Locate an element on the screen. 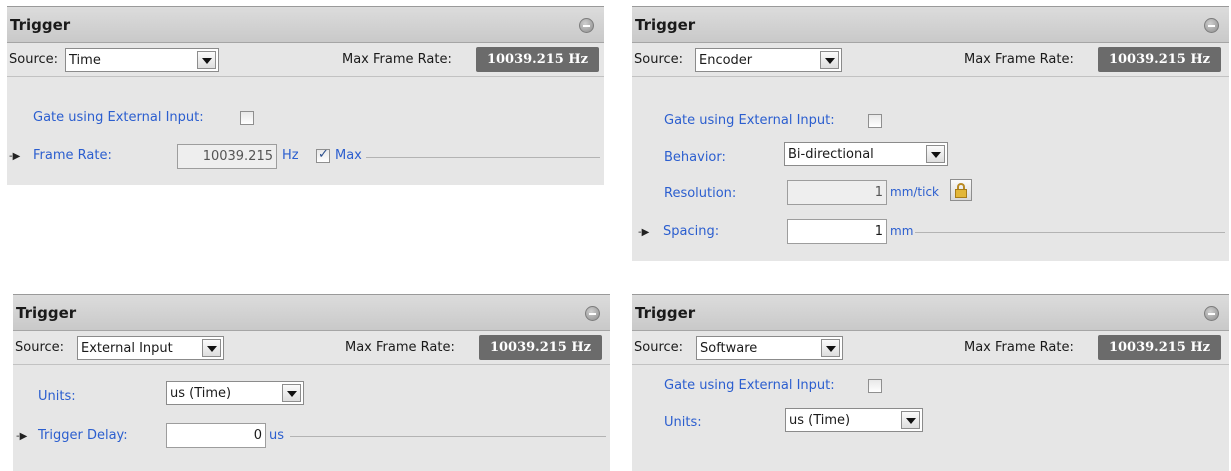  trigger-delay-unit: us is located at coordinates (277, 435).